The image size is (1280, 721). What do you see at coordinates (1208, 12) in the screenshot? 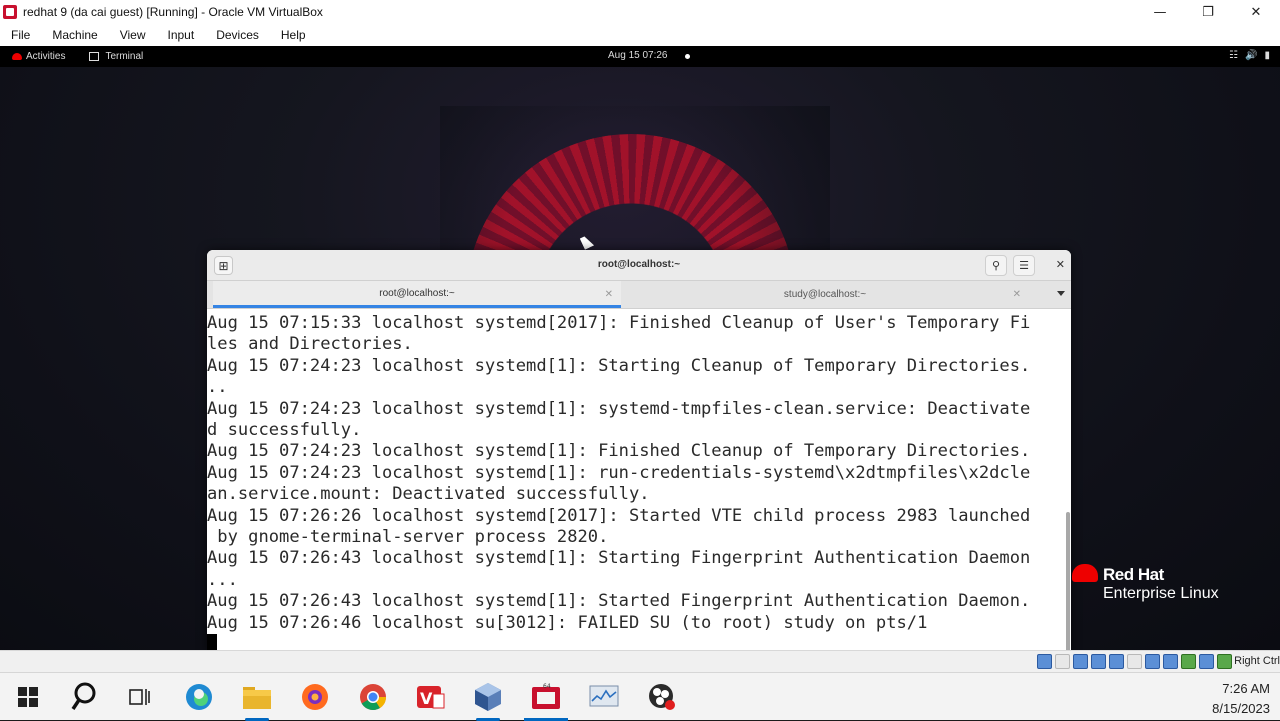
I see `restore-button: ❐` at bounding box center [1208, 12].